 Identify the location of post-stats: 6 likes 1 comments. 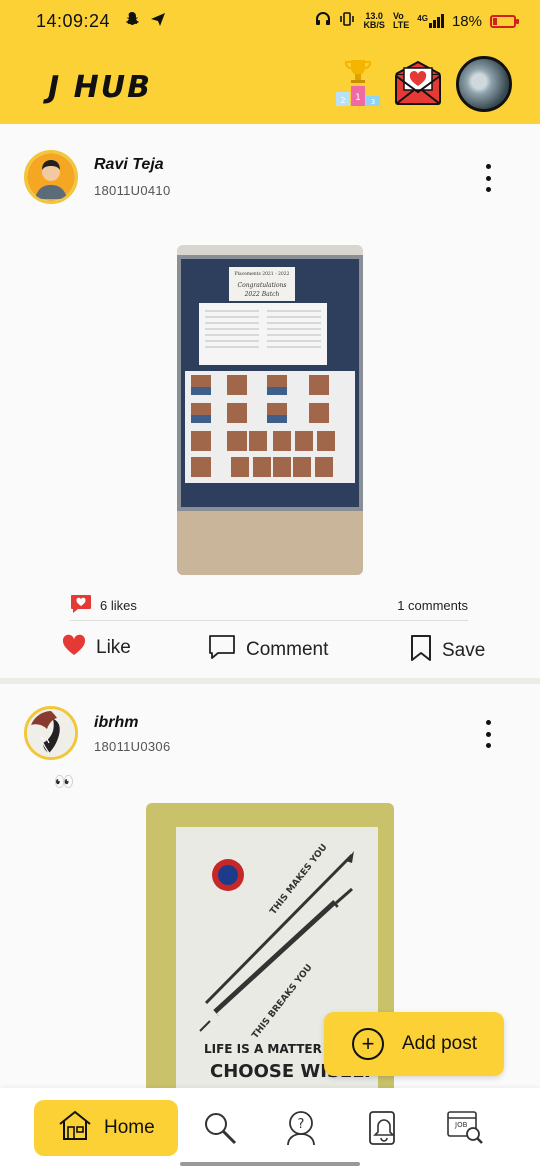
(269, 605).